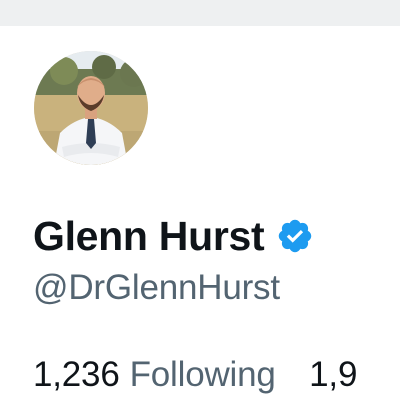 Image resolution: width=400 pixels, height=400 pixels. I want to click on header-banner-edge, so click(200, 13).